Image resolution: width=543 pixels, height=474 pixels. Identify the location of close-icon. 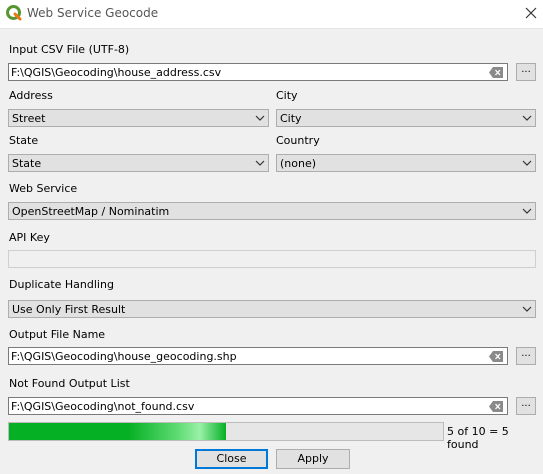
(531, 13).